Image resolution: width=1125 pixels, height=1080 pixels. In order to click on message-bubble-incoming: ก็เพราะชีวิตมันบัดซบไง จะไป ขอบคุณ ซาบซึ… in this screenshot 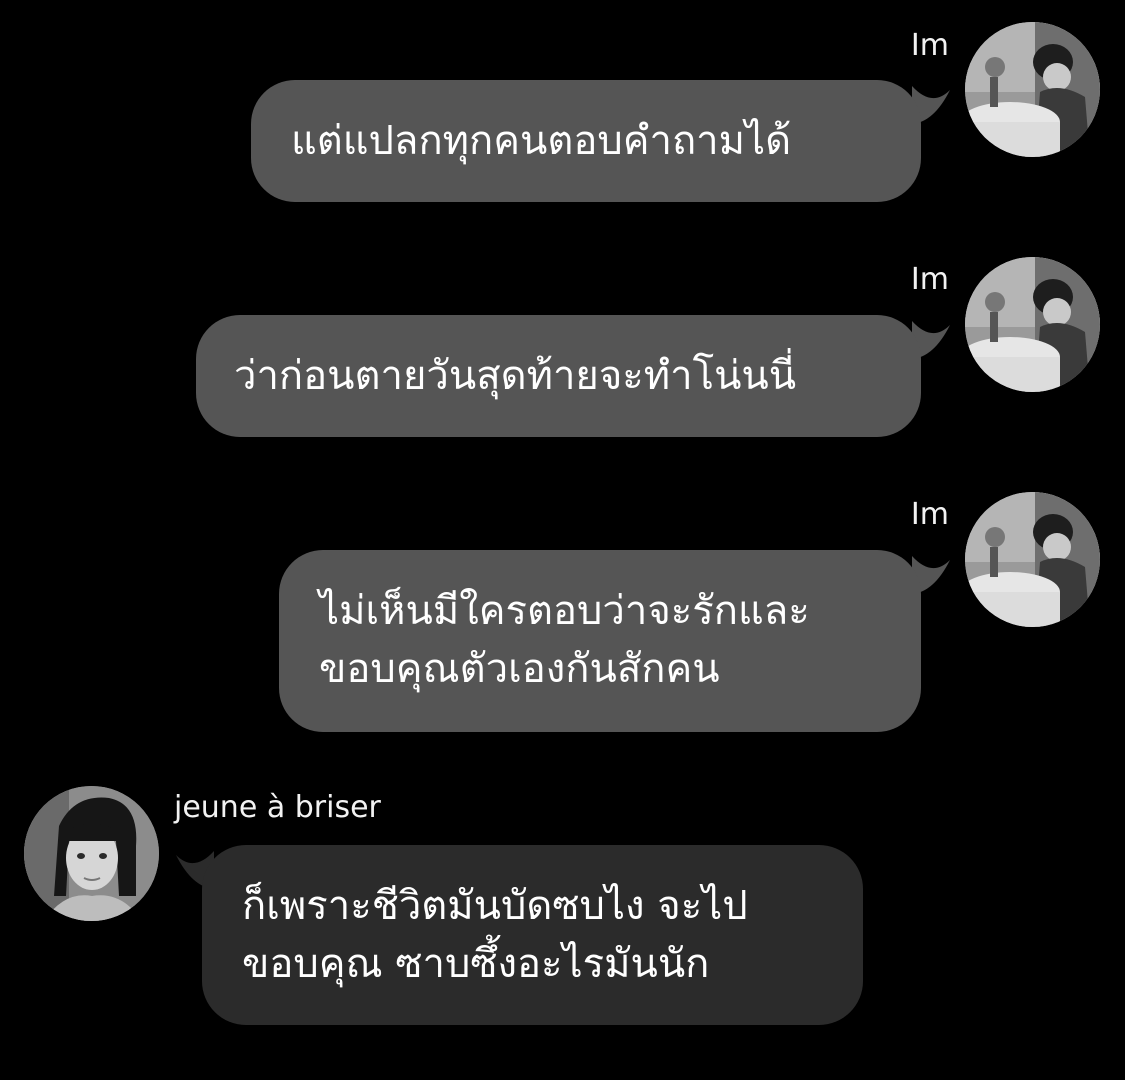, I will do `click(532, 935)`.